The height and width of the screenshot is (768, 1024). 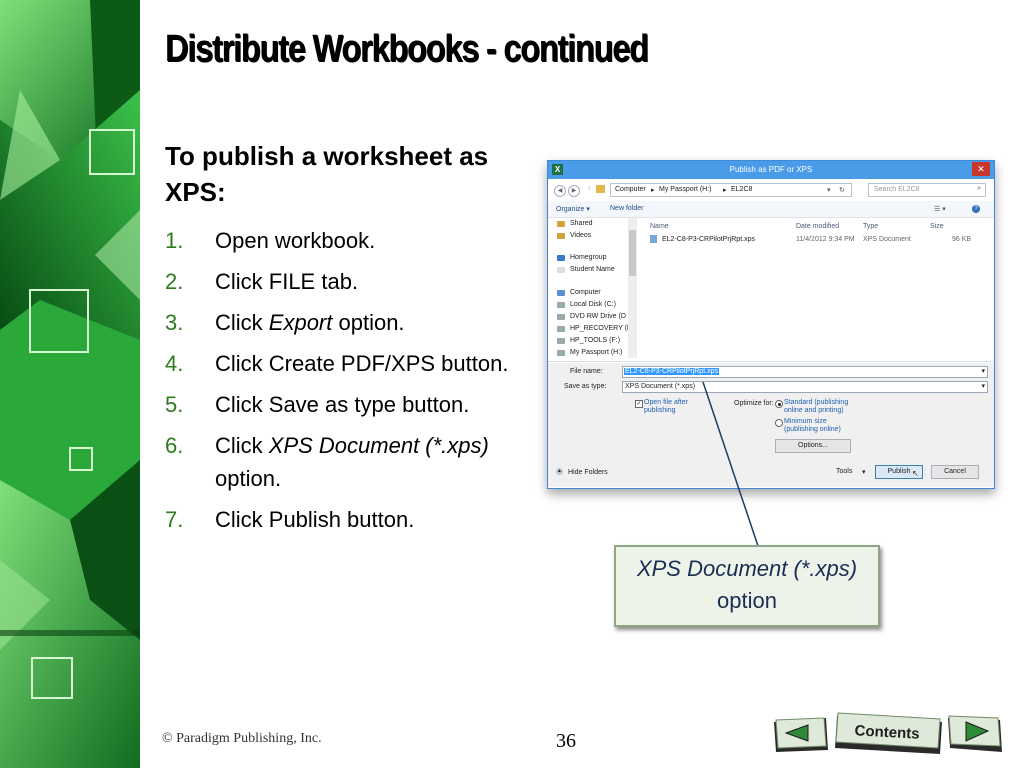 I want to click on nav-item: HP_TOOLS (F:), so click(x=588, y=340).